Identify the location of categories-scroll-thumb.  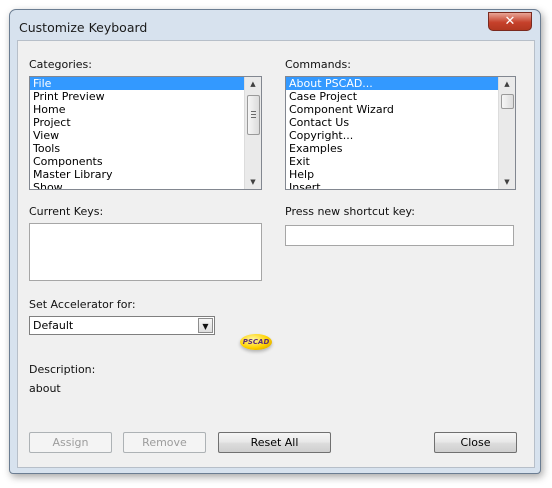
(253, 115).